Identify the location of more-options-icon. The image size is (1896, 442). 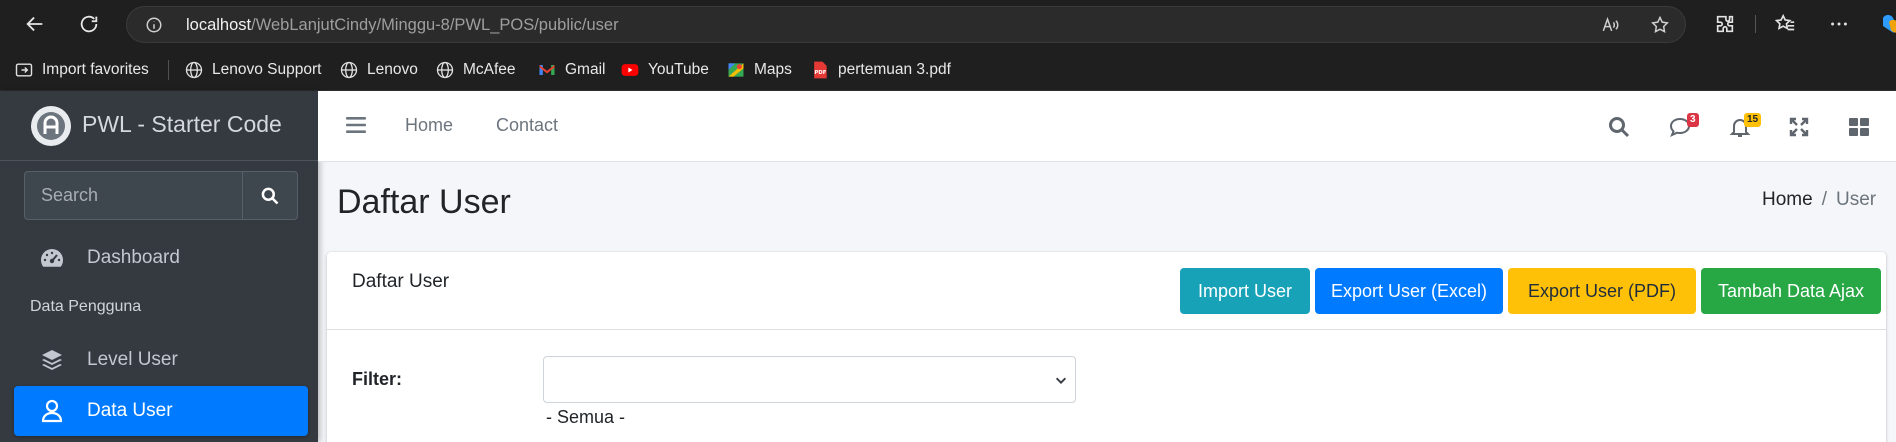
(1839, 24).